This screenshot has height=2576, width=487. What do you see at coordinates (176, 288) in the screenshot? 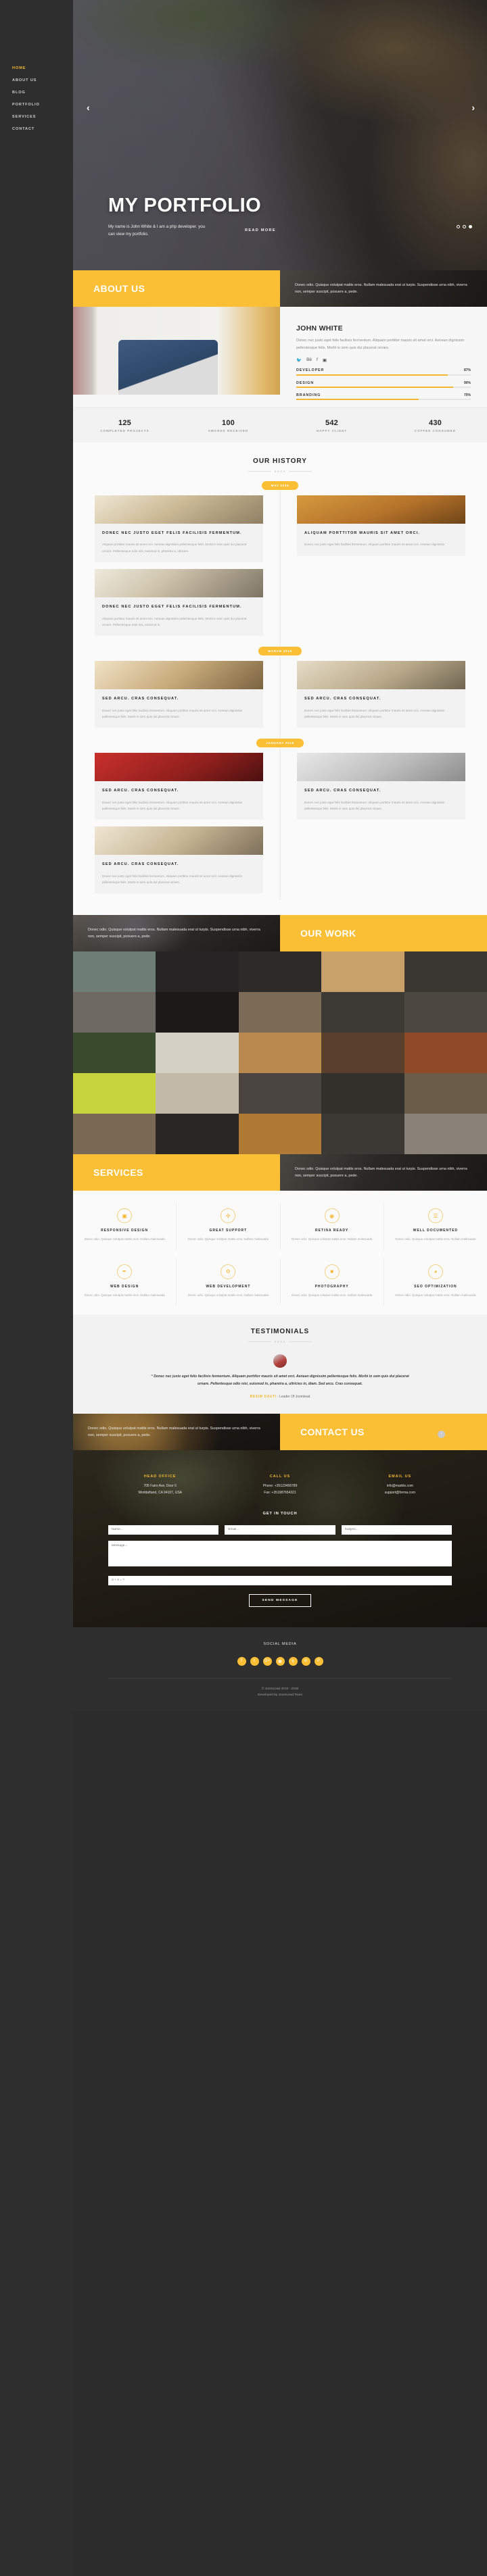
I see `about-section-title: ABOUT US` at bounding box center [176, 288].